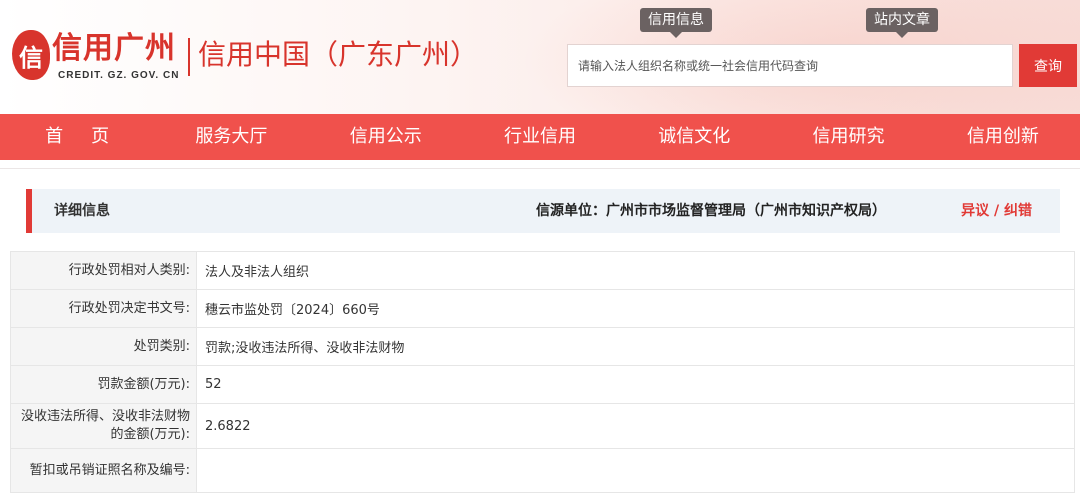 Image resolution: width=1080 pixels, height=493 pixels. I want to click on table-row: 没收违法所得、没收非法财物的金额(万元): 2.6822, so click(542, 426).